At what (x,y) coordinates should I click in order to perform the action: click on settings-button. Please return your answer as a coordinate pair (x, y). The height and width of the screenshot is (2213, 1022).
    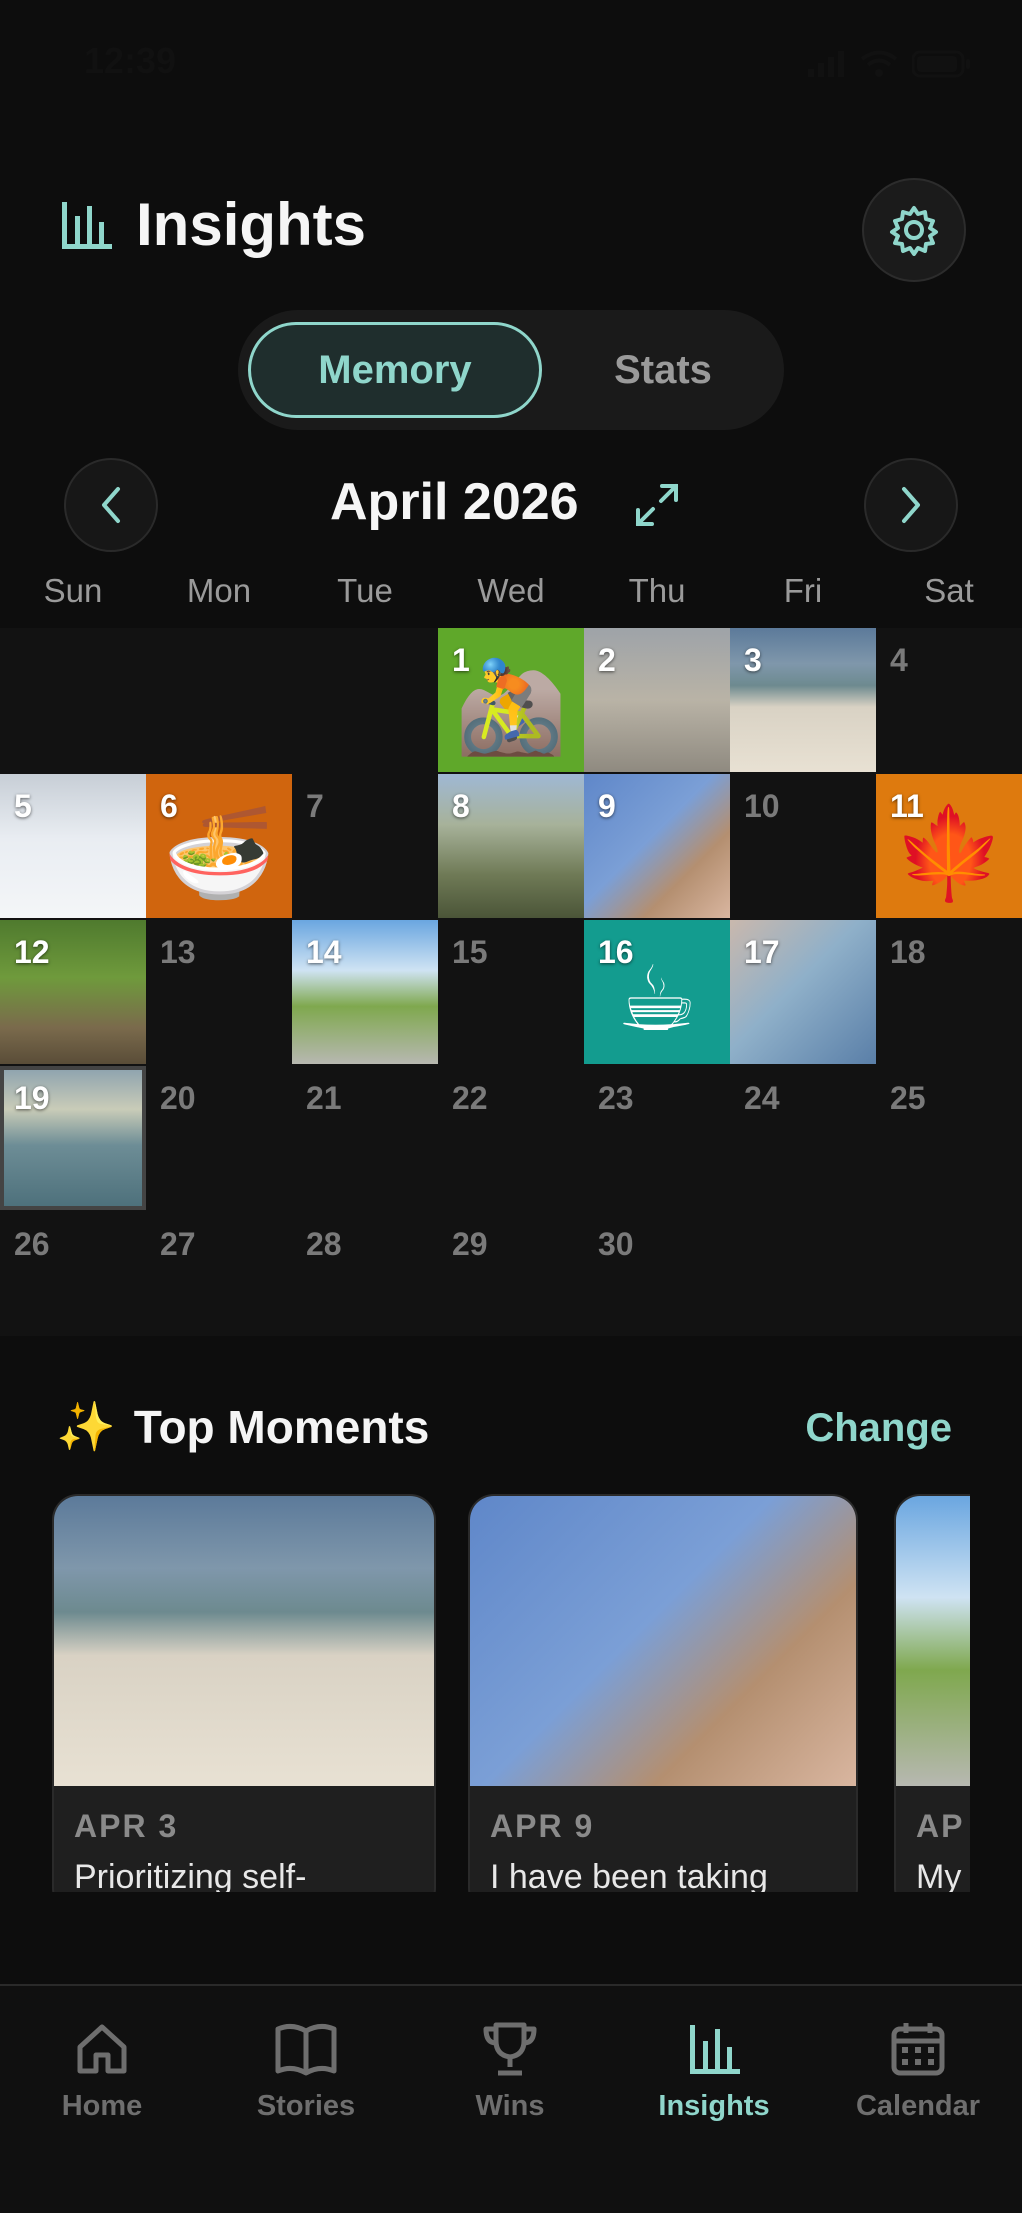
    Looking at the image, I should click on (914, 230).